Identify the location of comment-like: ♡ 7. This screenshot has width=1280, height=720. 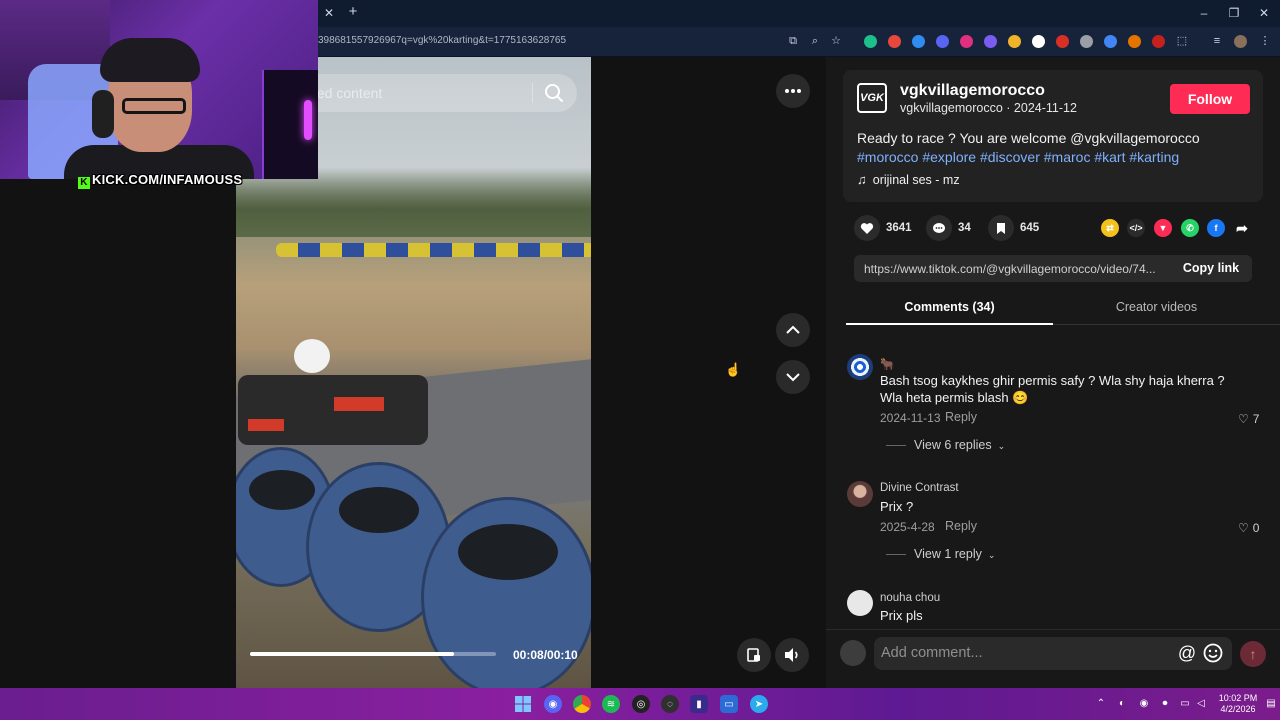
(1248, 419).